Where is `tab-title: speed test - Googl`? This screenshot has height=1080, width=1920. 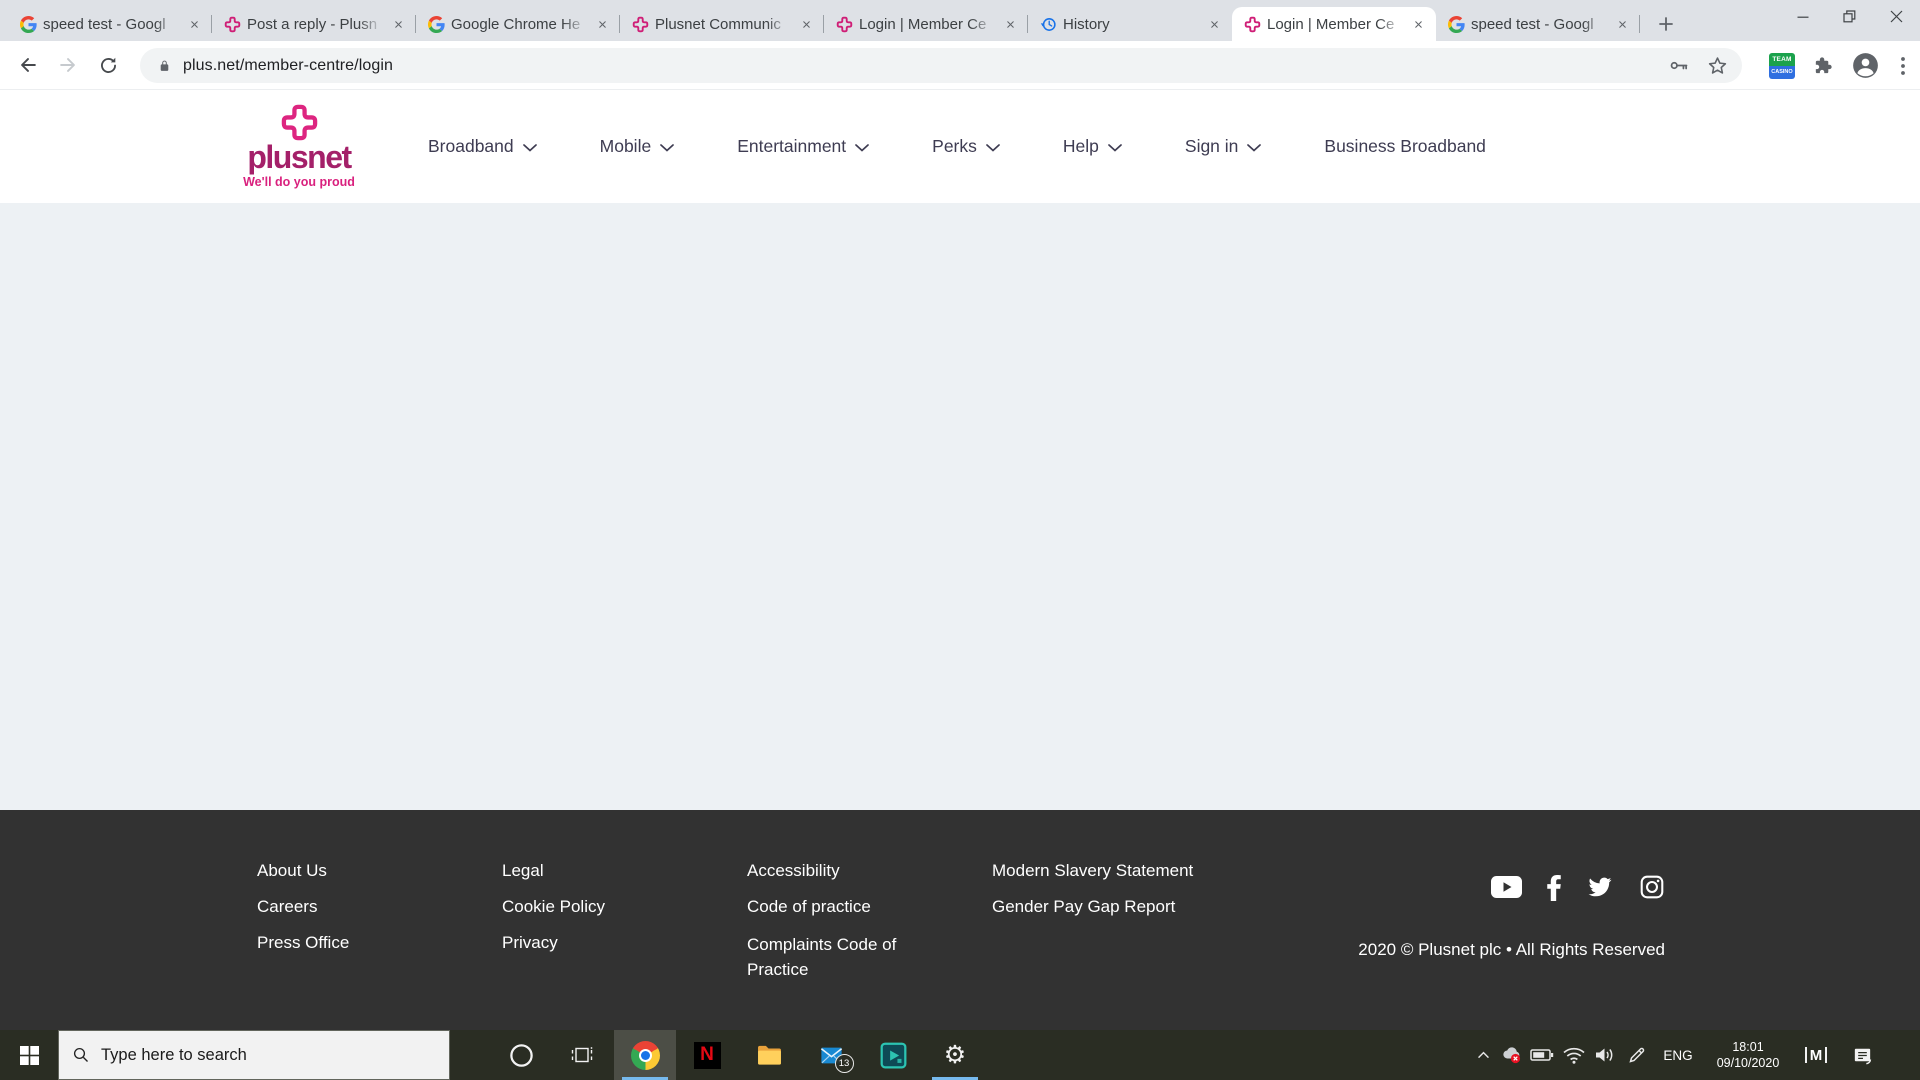 tab-title: speed test - Googl is located at coordinates (1532, 24).